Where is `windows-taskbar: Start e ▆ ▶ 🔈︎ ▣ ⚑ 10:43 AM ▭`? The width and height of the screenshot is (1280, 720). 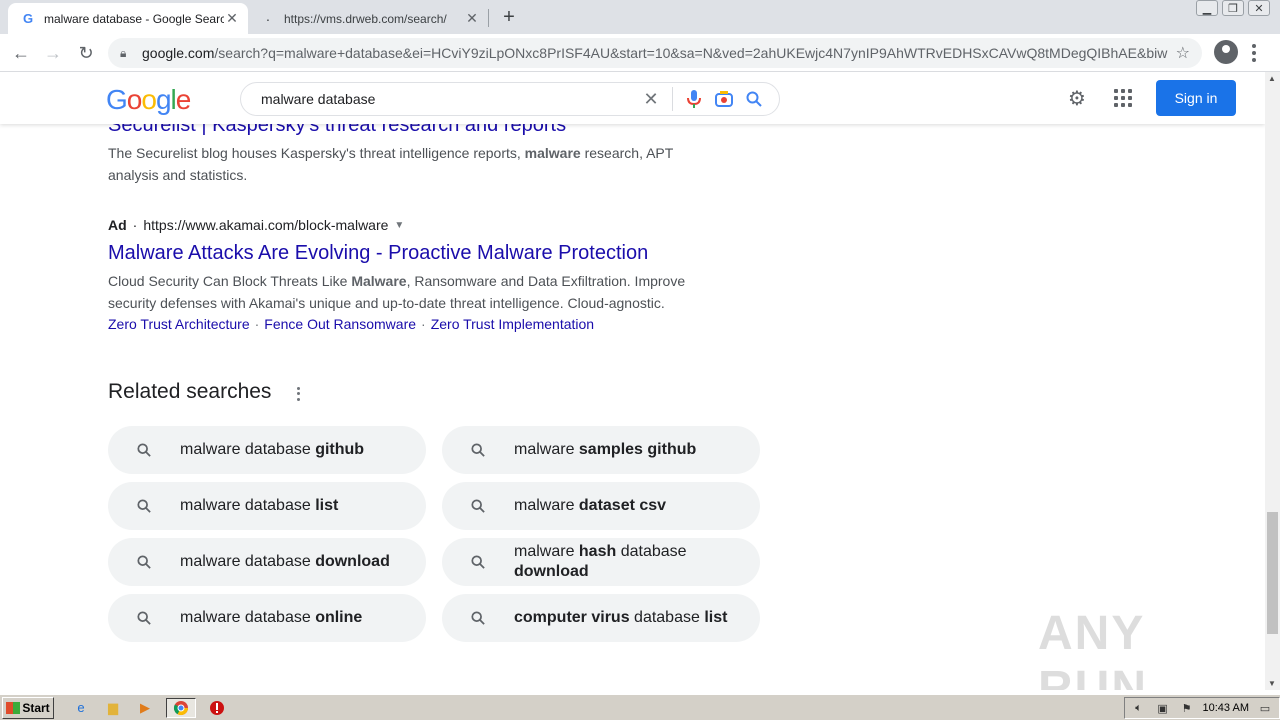 windows-taskbar: Start e ▆ ▶ 🔈︎ ▣ ⚑ 10:43 AM ▭ is located at coordinates (640, 707).